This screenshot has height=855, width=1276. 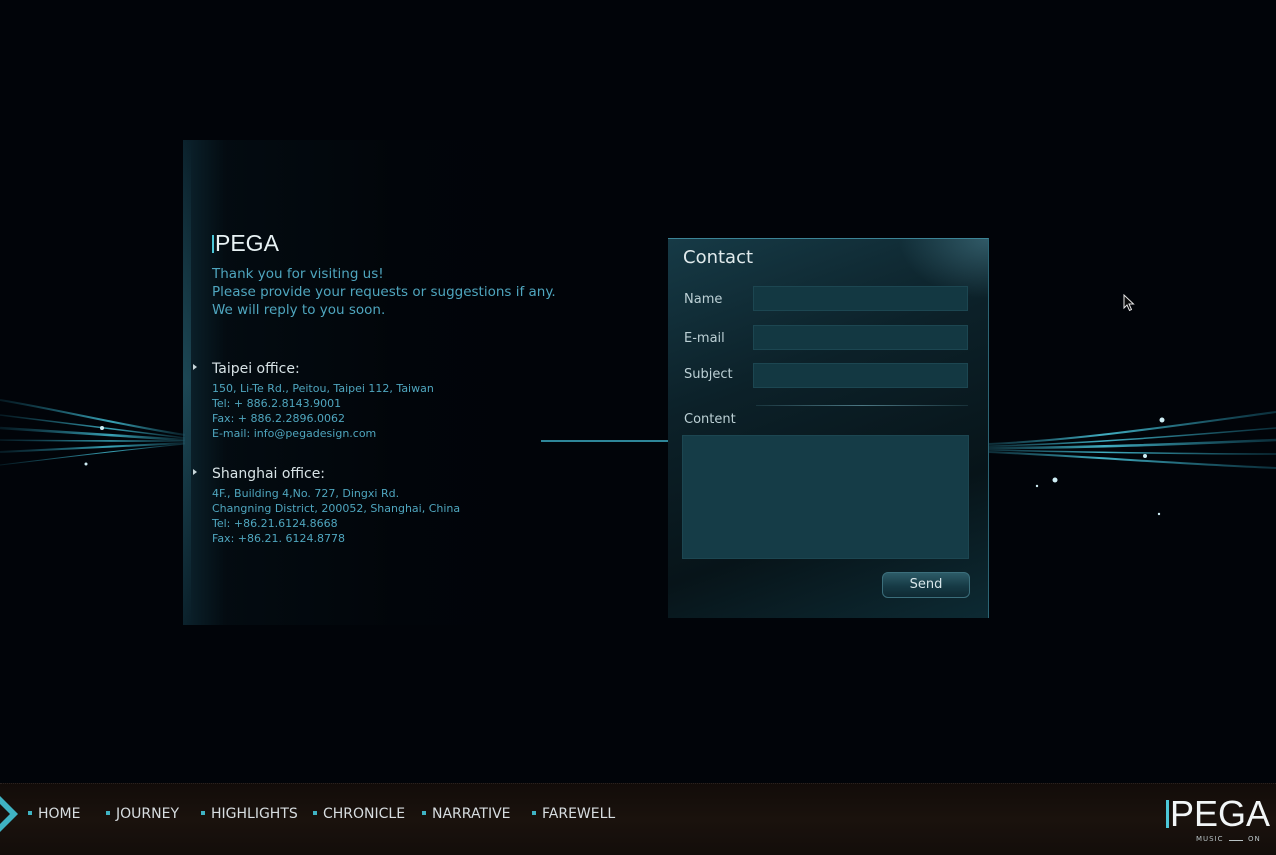 What do you see at coordinates (147, 814) in the screenshot?
I see `nav-label: JOURNEY` at bounding box center [147, 814].